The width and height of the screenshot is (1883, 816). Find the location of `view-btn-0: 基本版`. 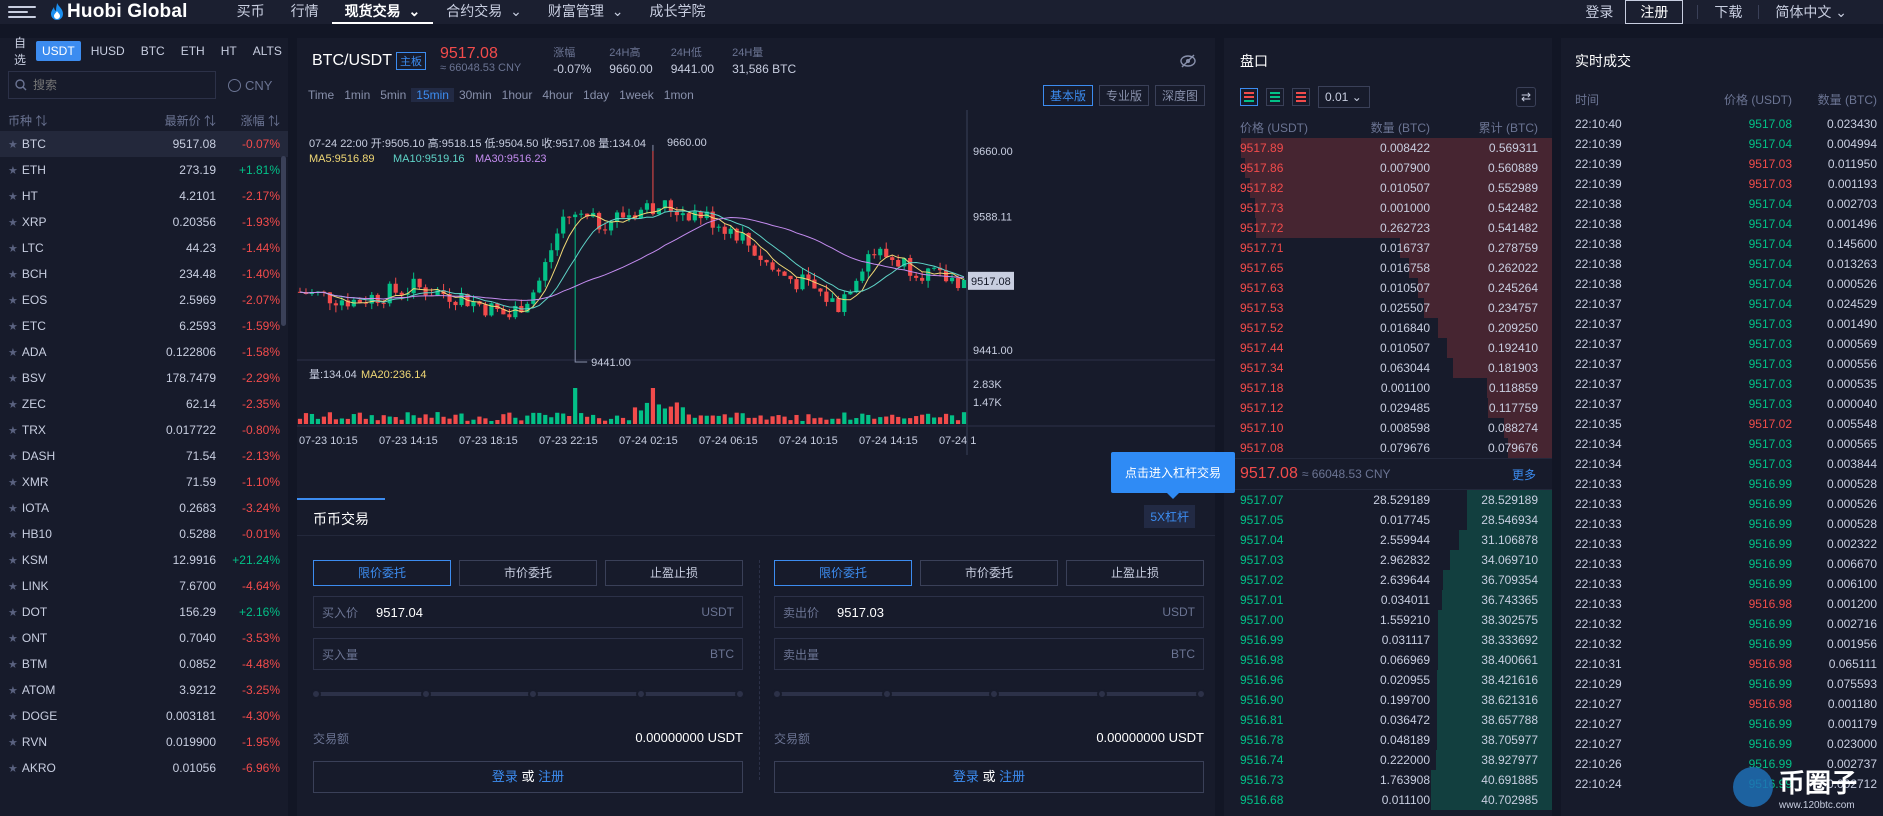

view-btn-0: 基本版 is located at coordinates (1067, 95).